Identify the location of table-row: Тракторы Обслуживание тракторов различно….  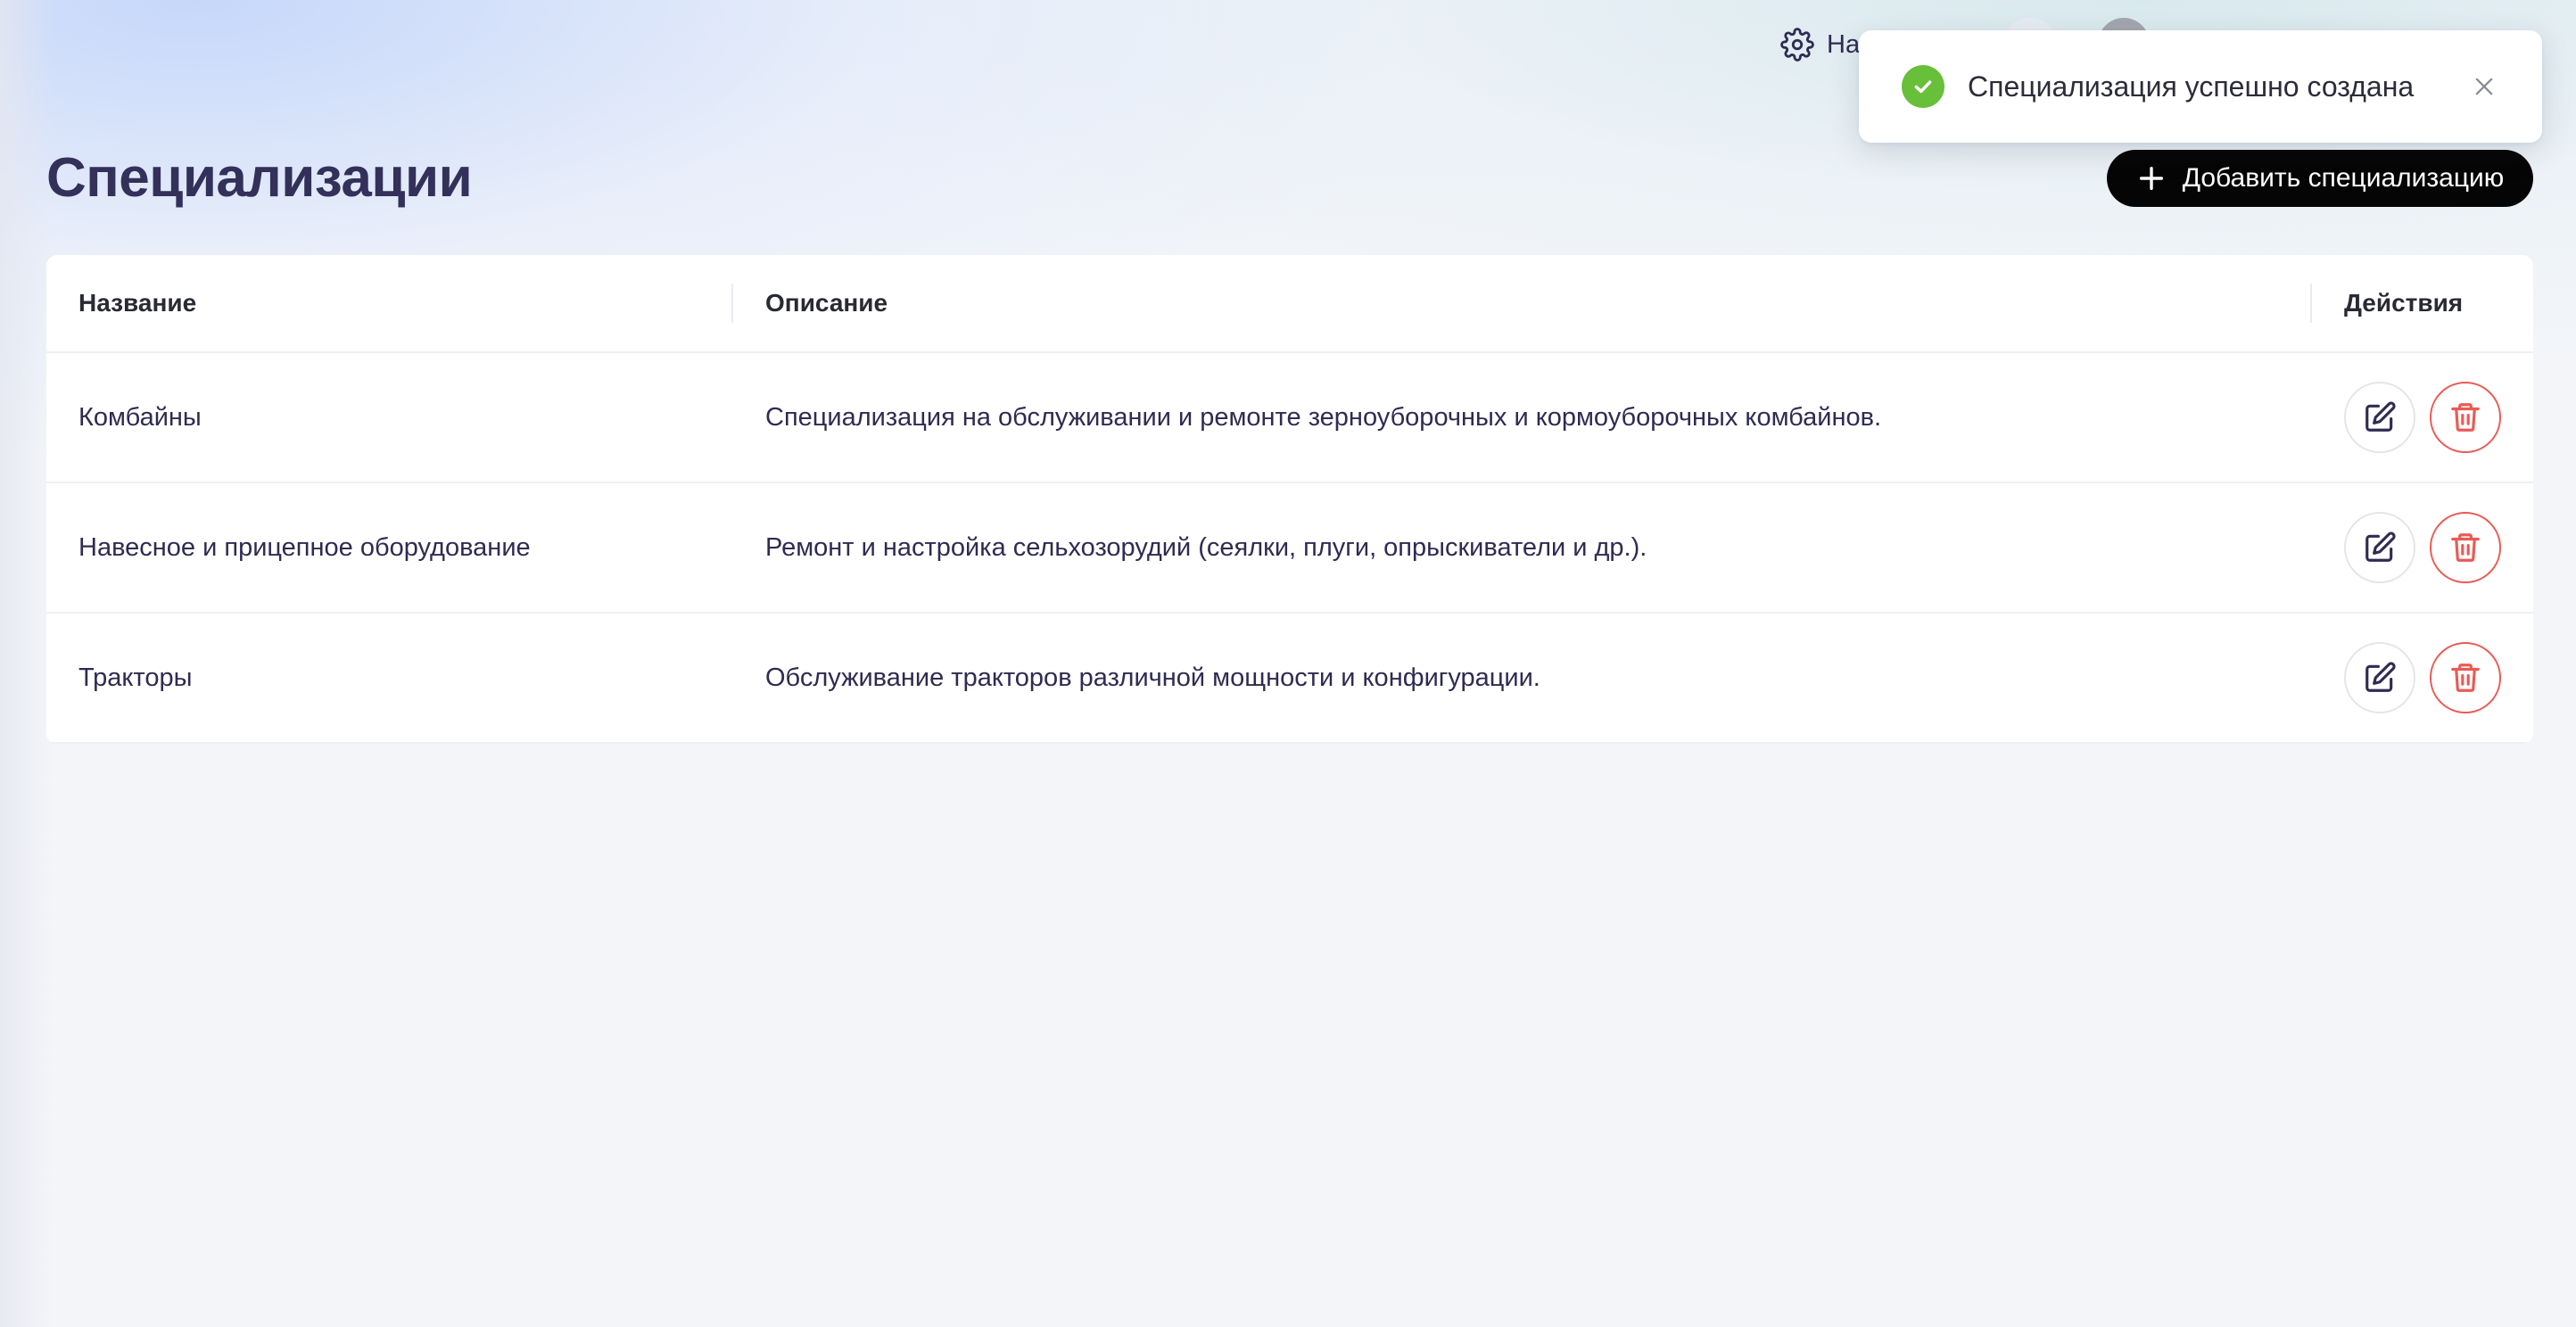
(1289, 679).